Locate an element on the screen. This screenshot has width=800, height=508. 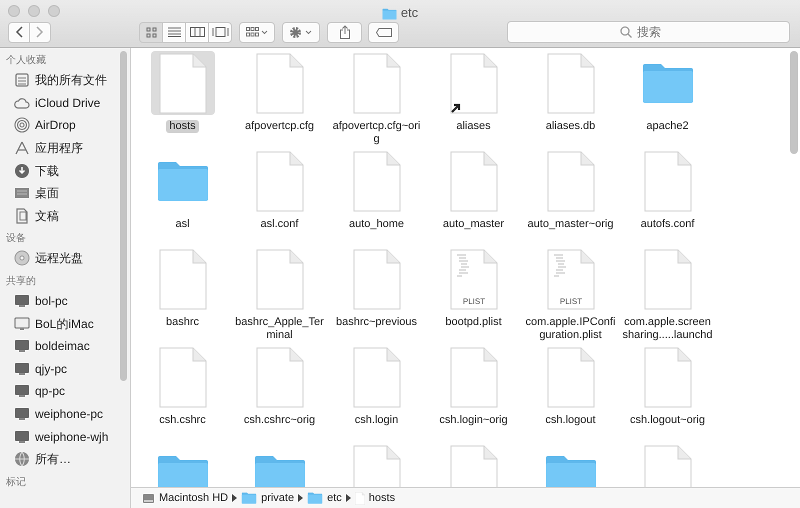
sidebar-item: weiphone-pc is located at coordinates (68, 414).